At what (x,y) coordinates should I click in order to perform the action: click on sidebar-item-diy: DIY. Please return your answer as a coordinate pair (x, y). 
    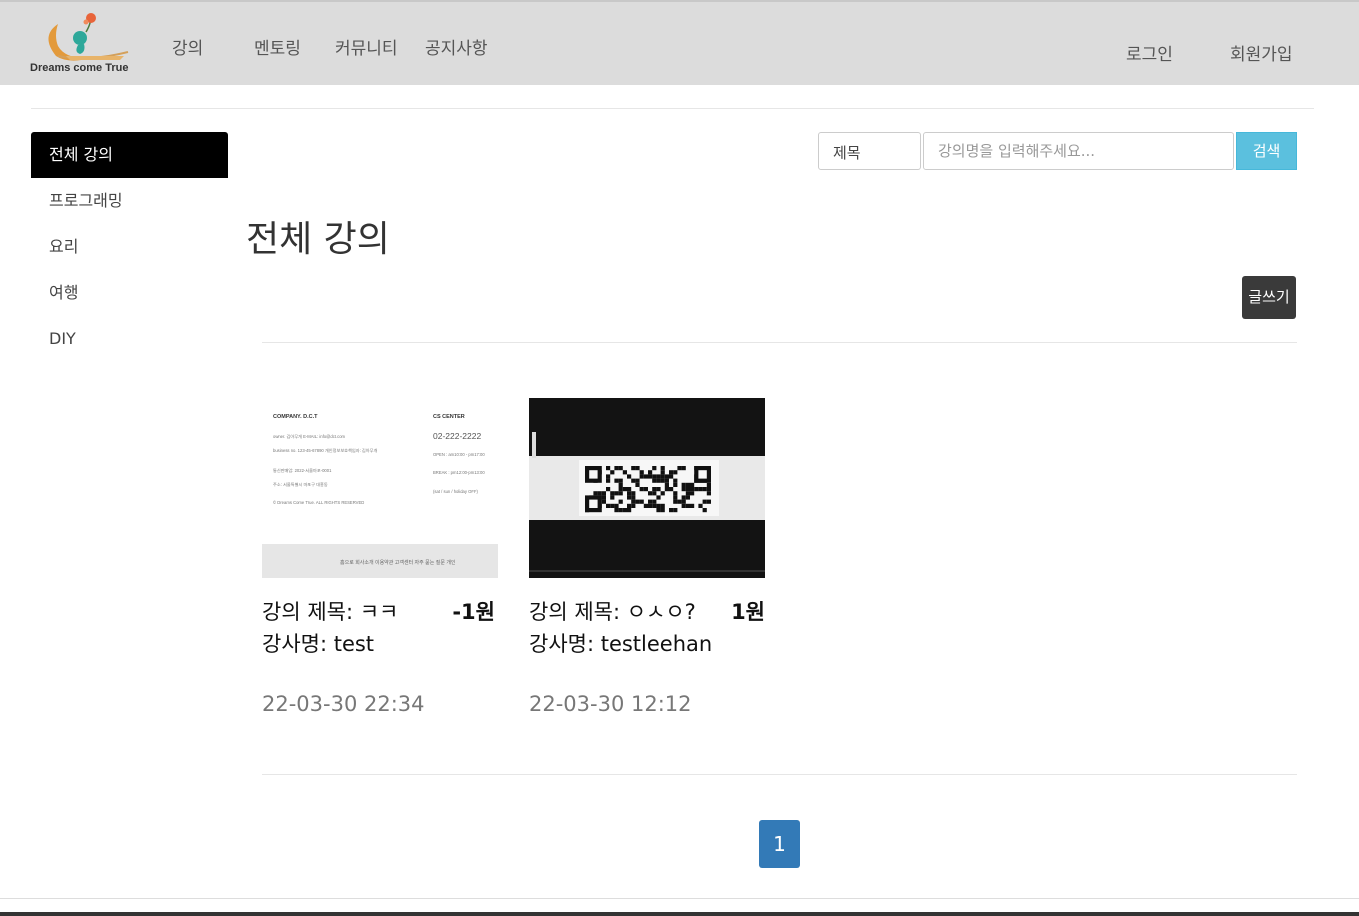
    Looking at the image, I should click on (129, 339).